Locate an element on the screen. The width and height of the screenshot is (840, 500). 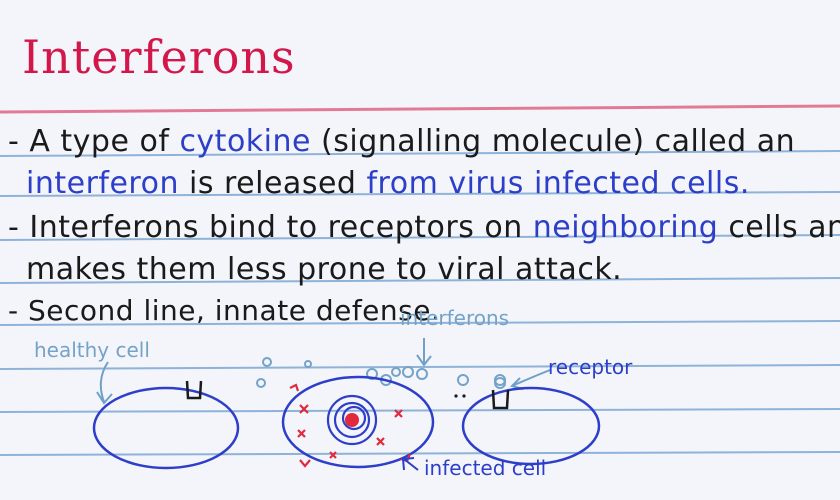
healthy-cell is located at coordinates (166, 428).